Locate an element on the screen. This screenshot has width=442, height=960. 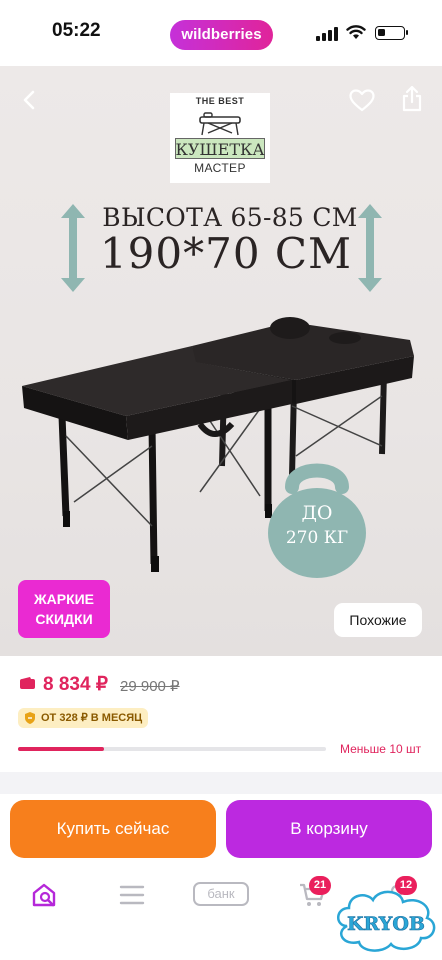
max-load-prefix: ДО is located at coordinates (317, 513).